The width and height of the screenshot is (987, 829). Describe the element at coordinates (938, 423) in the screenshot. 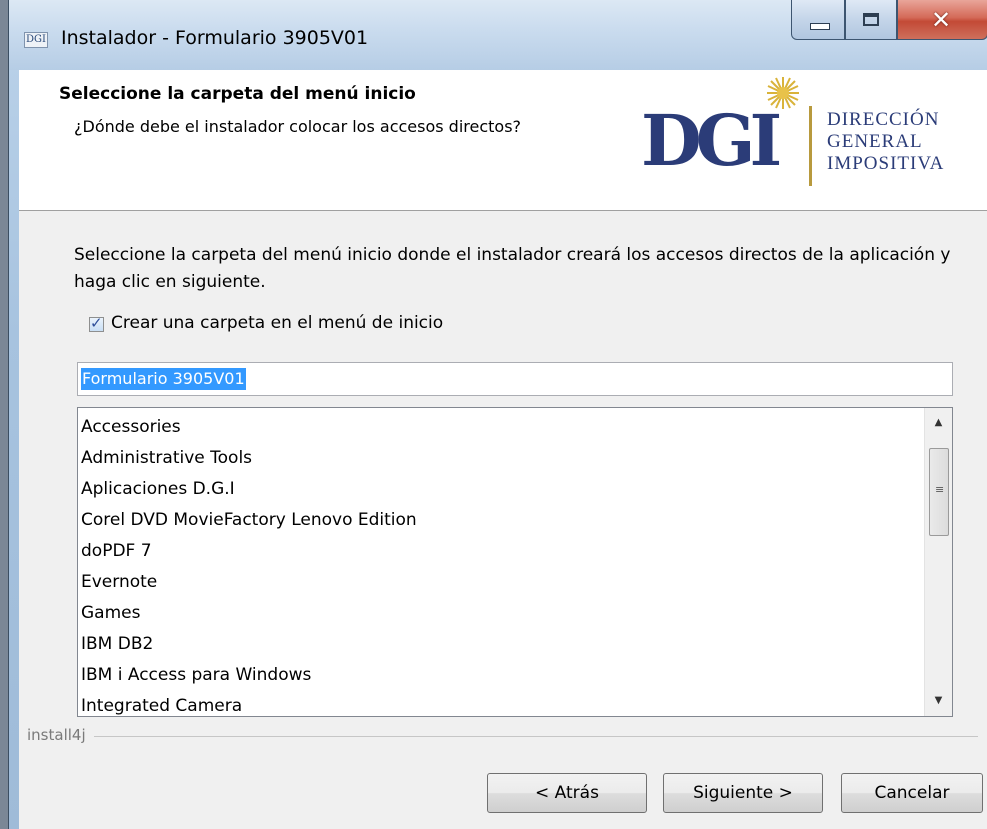

I see `scroll-up-arrow-icon: ▲` at that location.